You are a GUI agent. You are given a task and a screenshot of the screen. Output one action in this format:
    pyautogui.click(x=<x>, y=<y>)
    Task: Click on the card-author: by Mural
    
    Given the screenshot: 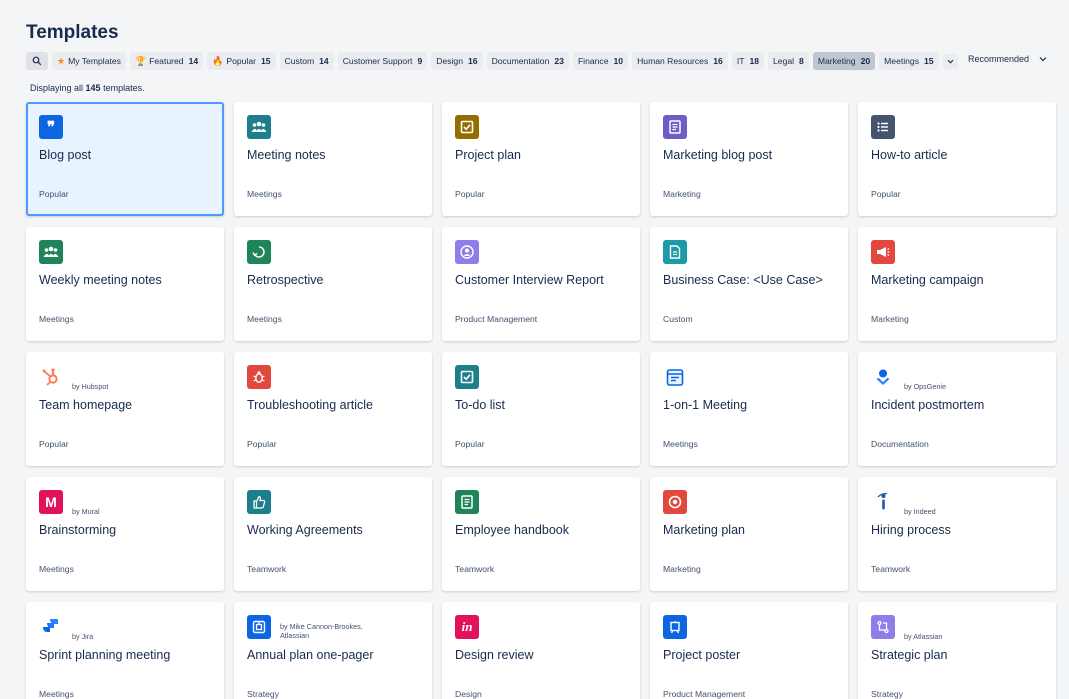 What is the action you would take?
    pyautogui.click(x=86, y=511)
    